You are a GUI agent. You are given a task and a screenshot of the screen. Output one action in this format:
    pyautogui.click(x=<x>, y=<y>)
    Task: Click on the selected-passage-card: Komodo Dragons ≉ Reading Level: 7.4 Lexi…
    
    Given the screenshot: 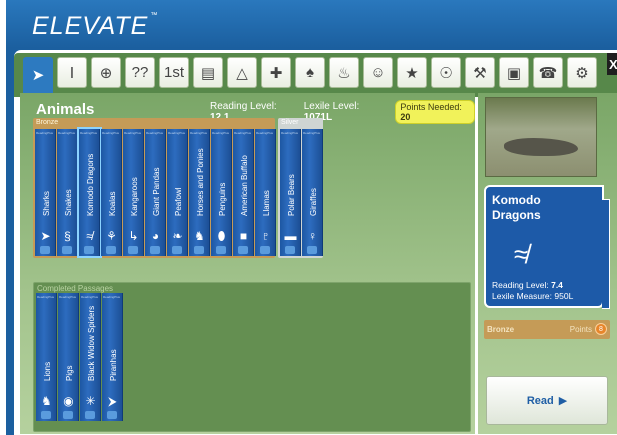 What is the action you would take?
    pyautogui.click(x=547, y=247)
    